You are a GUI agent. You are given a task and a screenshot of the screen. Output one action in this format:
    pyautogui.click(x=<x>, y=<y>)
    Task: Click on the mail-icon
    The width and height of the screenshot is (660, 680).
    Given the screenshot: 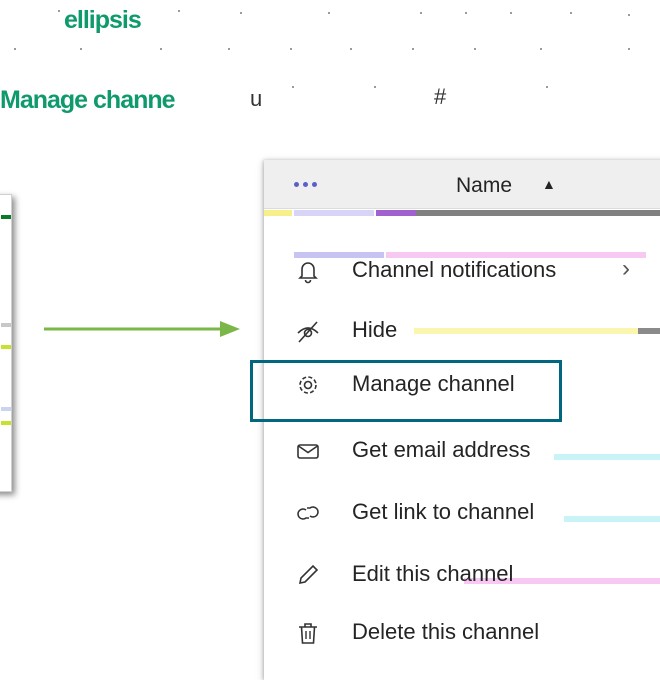 What is the action you would take?
    pyautogui.click(x=308, y=451)
    